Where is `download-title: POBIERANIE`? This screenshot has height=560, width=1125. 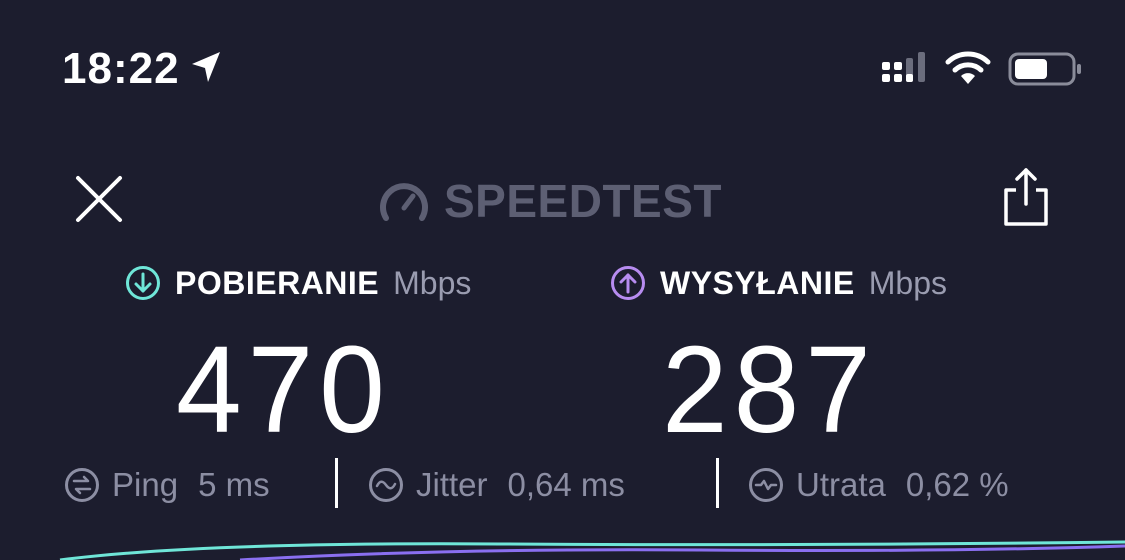
download-title: POBIERANIE is located at coordinates (277, 282).